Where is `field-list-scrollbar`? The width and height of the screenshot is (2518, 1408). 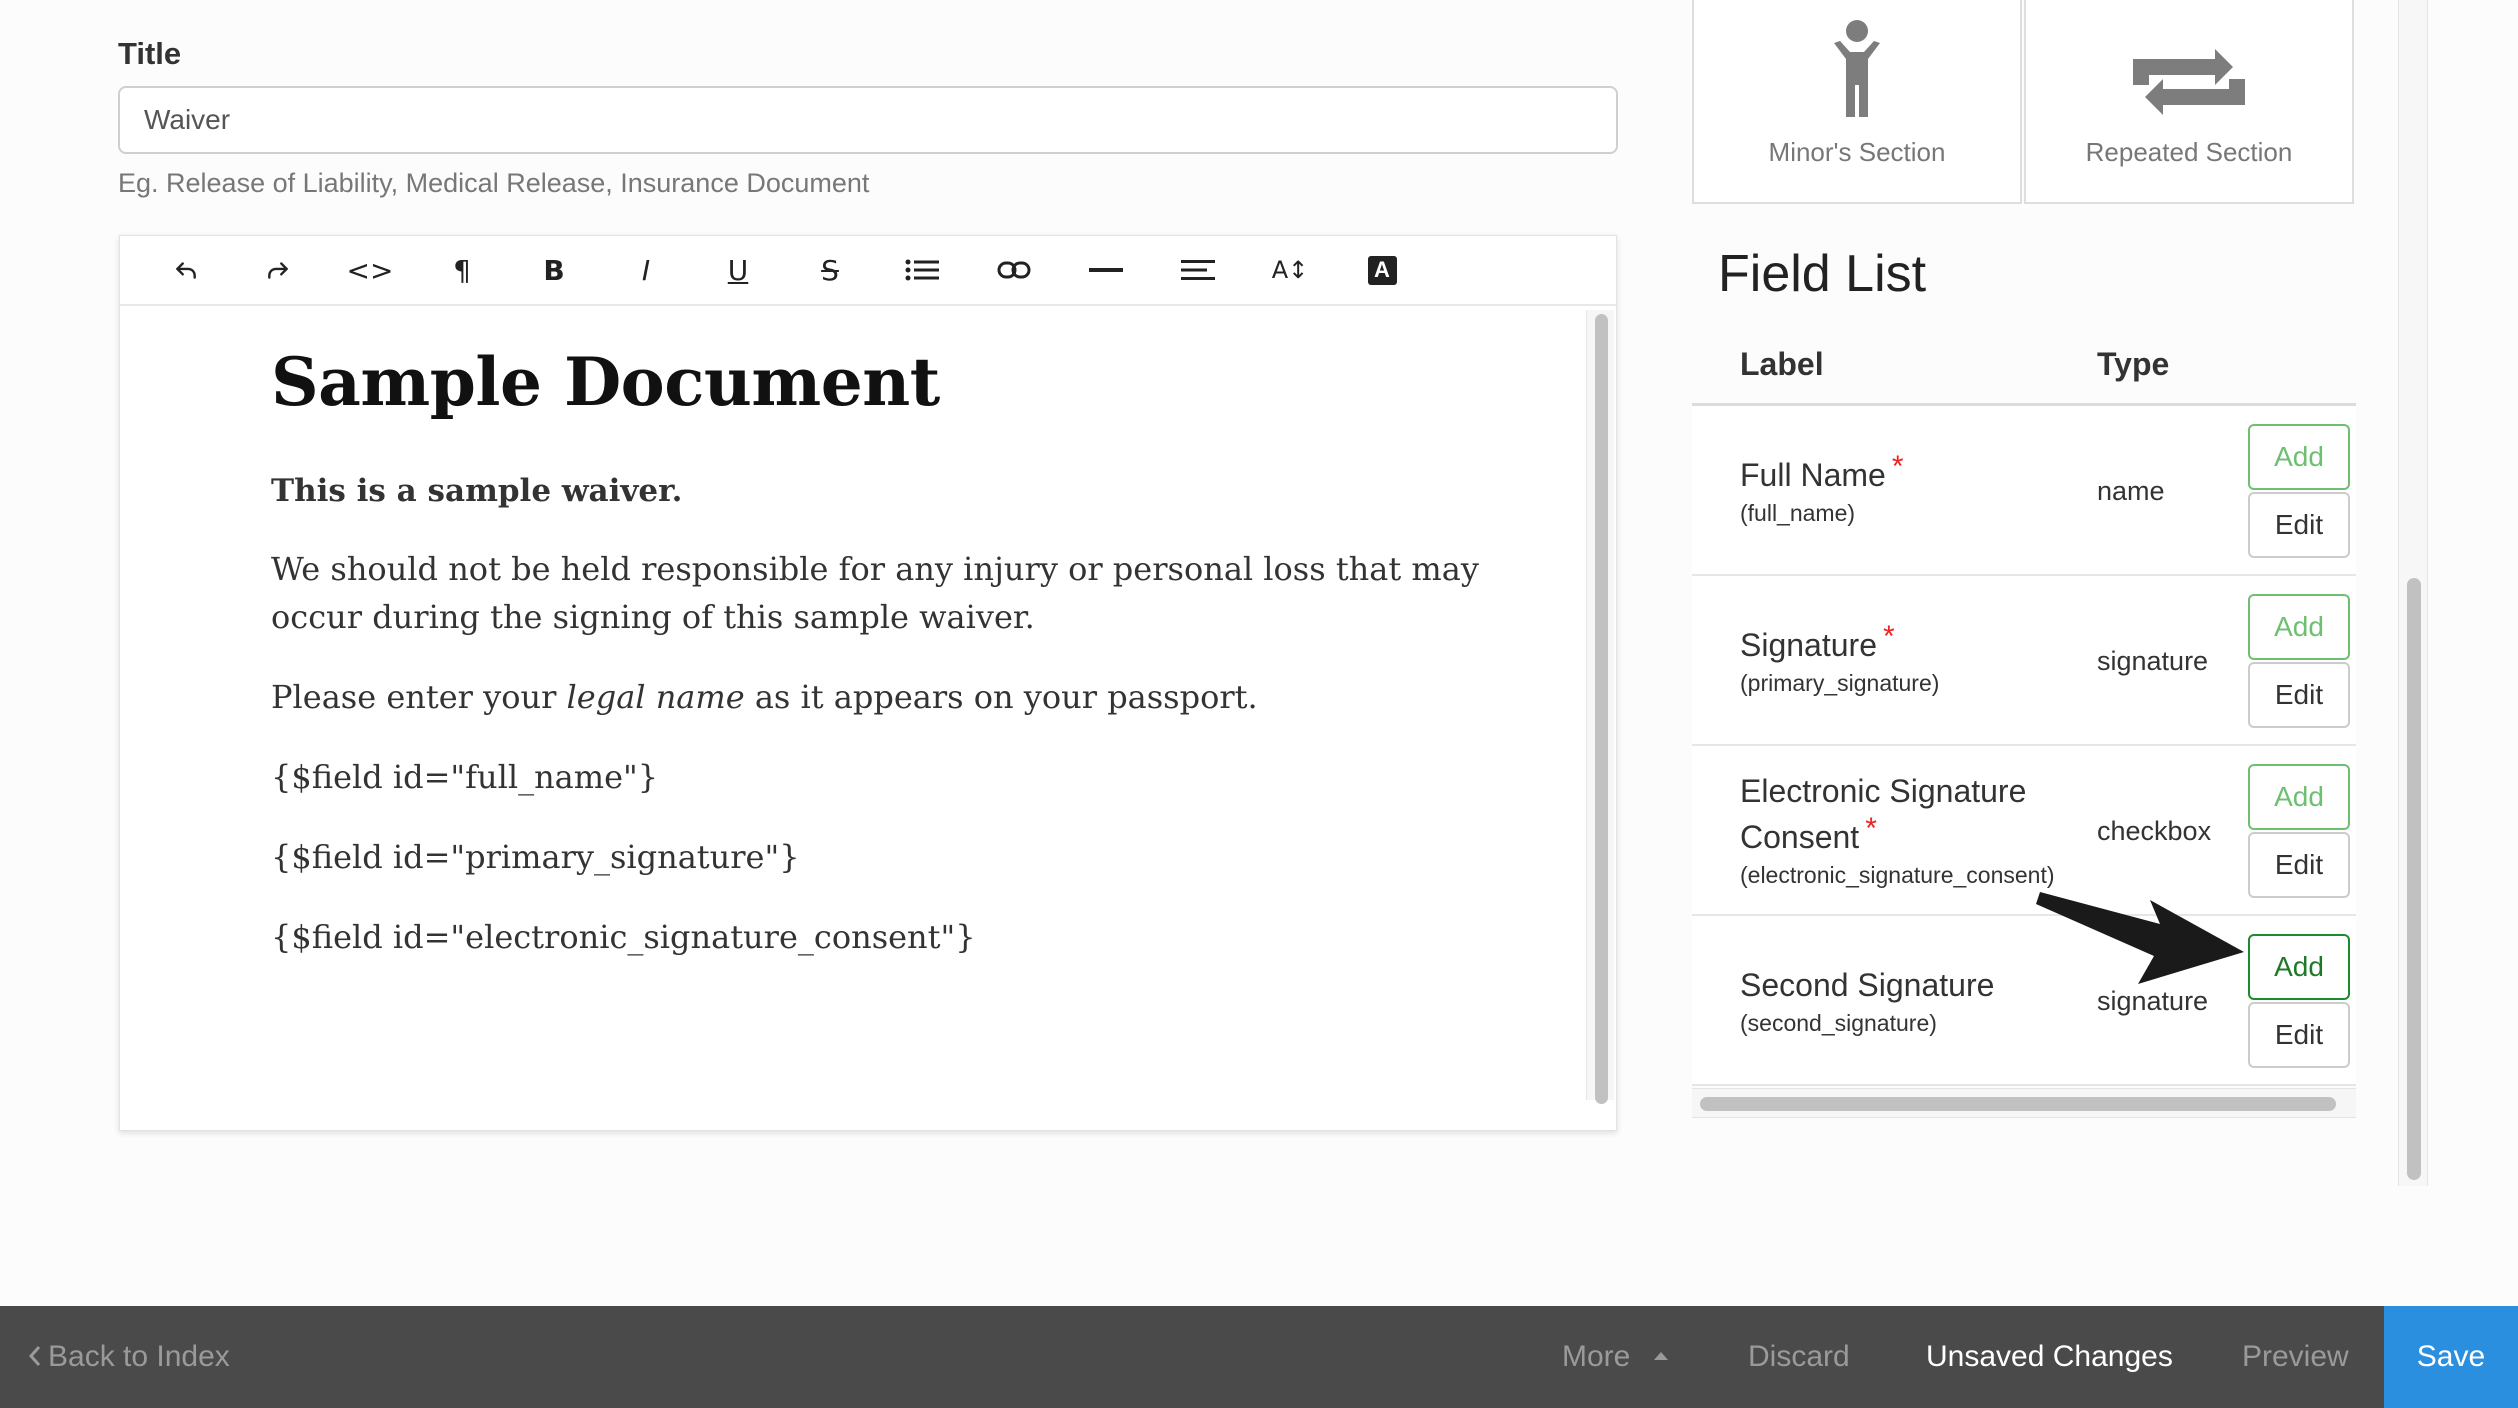 field-list-scrollbar is located at coordinates (2024, 1103).